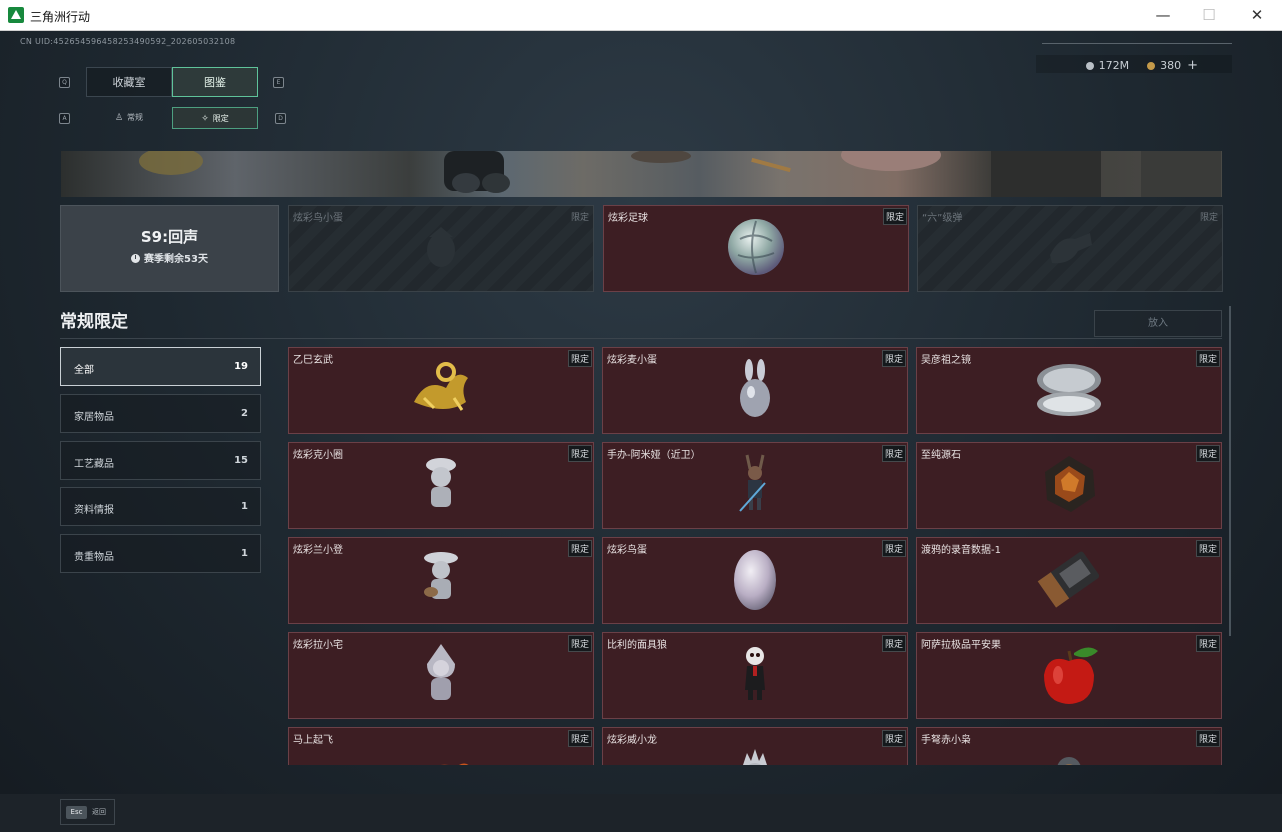  What do you see at coordinates (946, 740) in the screenshot?
I see `card-name: 手弩赤小枭` at bounding box center [946, 740].